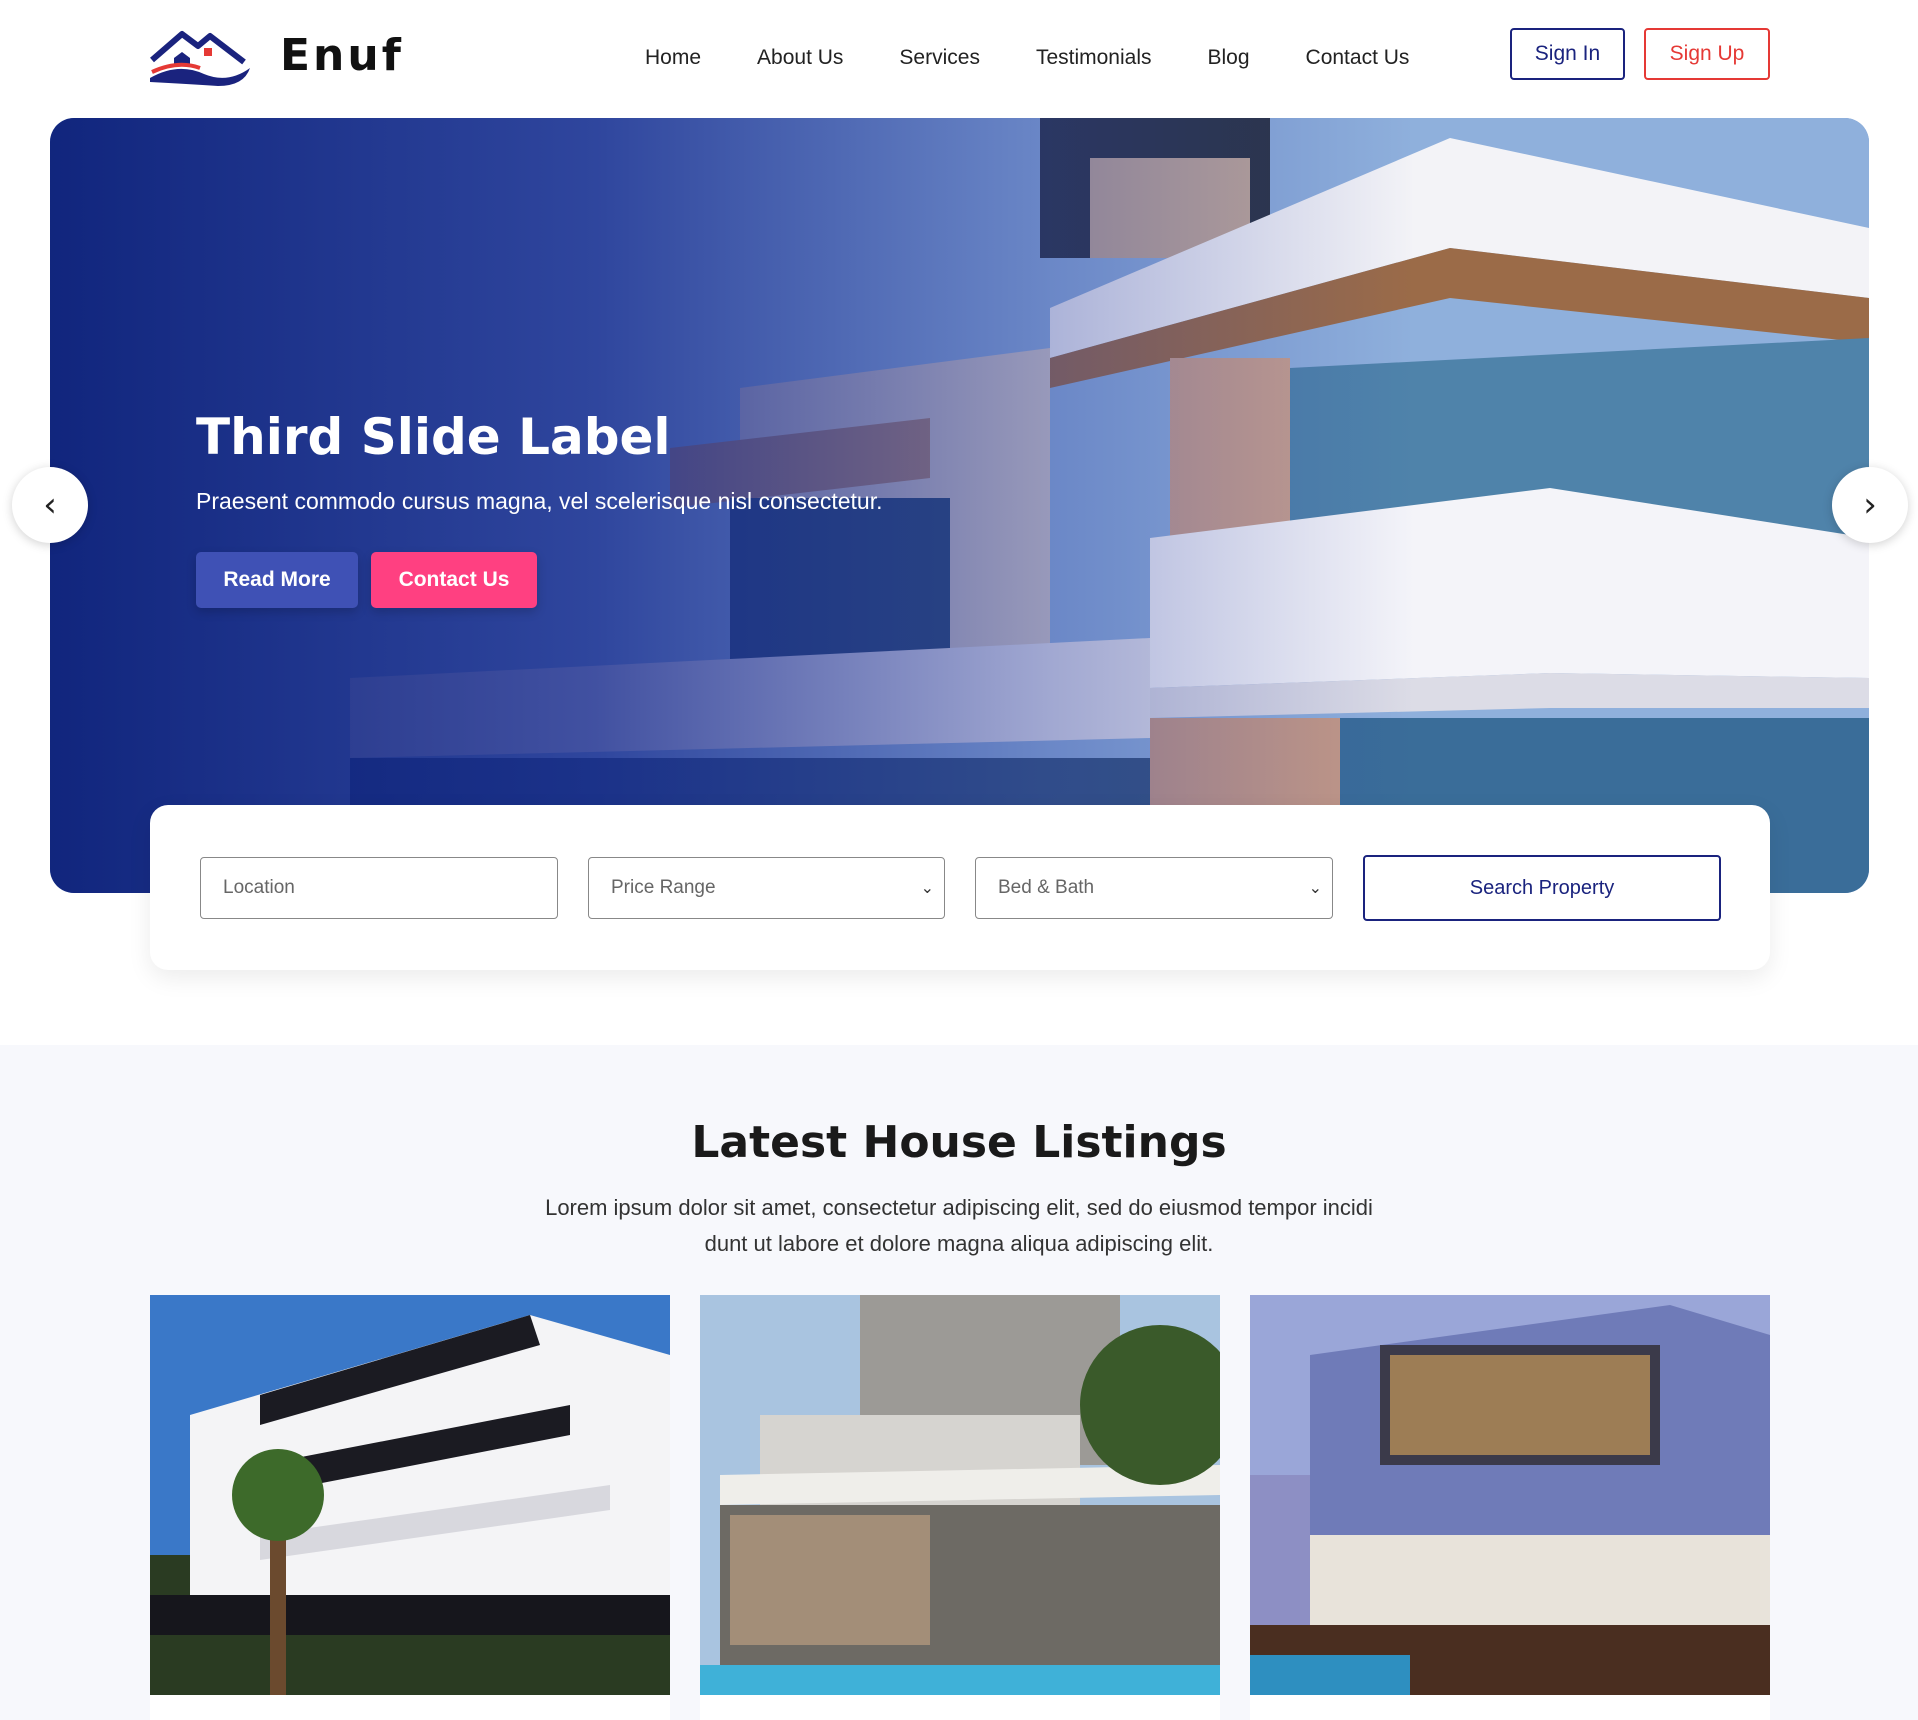 This screenshot has width=1918, height=1720. What do you see at coordinates (277, 580) in the screenshot?
I see `read-more-button: Read More` at bounding box center [277, 580].